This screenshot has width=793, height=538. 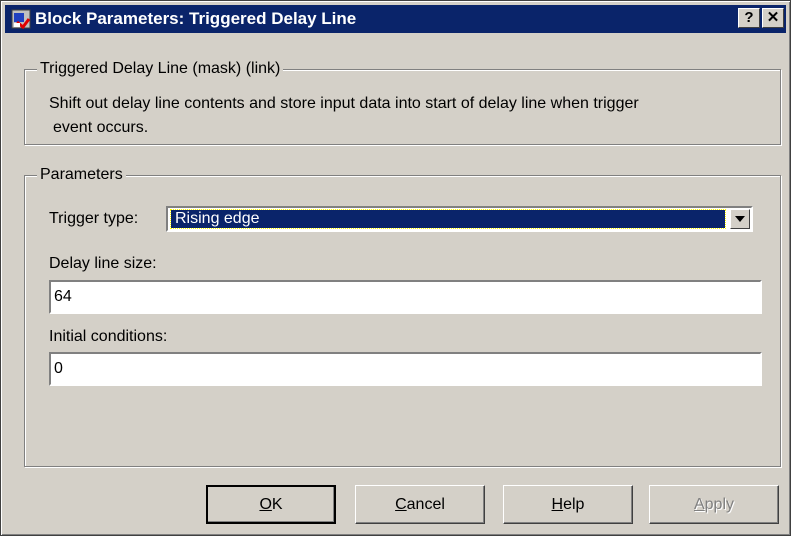 What do you see at coordinates (574, 504) in the screenshot?
I see `help-label-rest: elp` at bounding box center [574, 504].